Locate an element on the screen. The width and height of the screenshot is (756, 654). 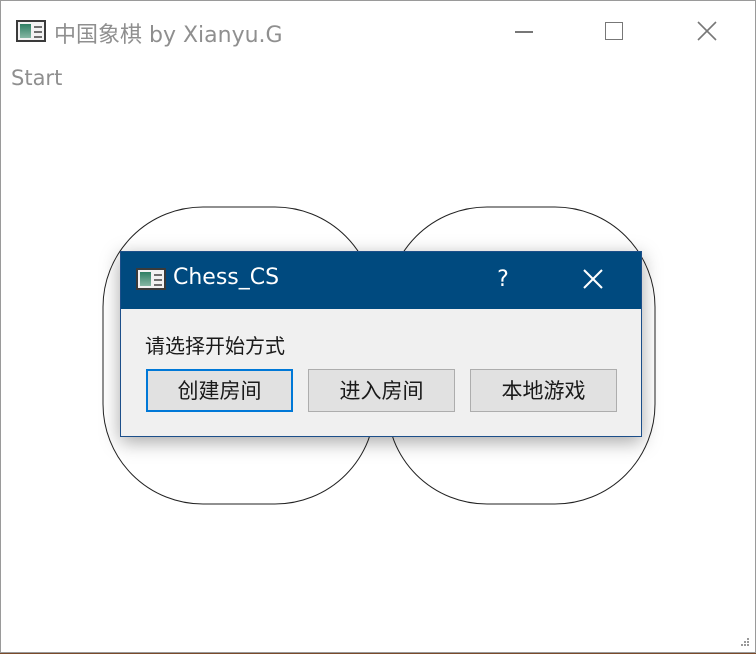
dialog-titlebar: Chess_CS ? is located at coordinates (381, 280).